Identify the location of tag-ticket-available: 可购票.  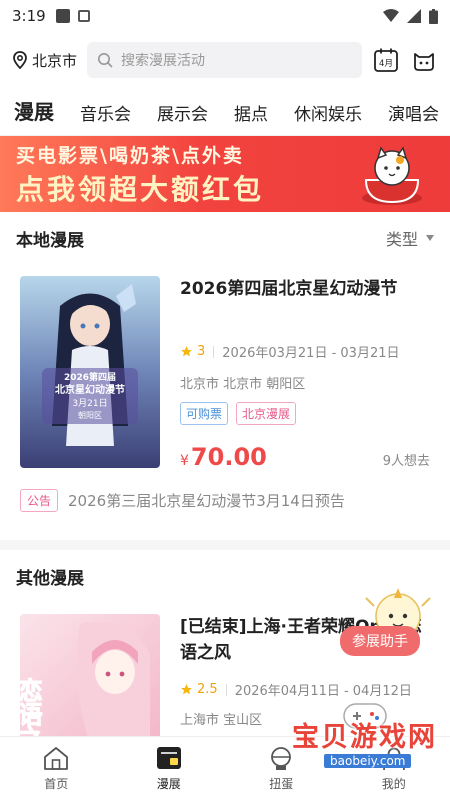
(204, 413).